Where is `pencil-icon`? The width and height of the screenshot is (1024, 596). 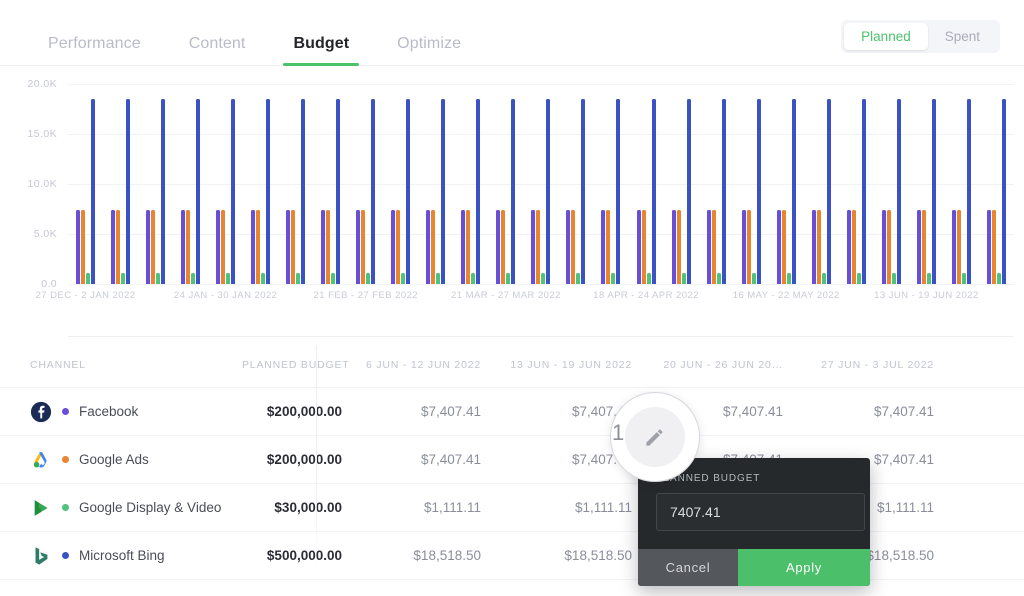
pencil-icon is located at coordinates (655, 437).